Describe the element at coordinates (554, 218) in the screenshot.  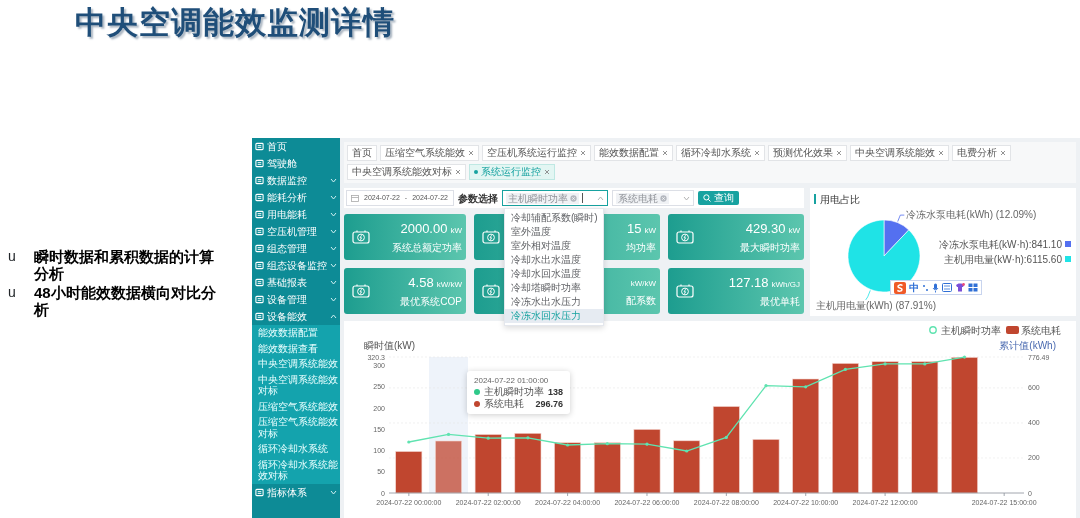
I see `dropdown-option: 冷却辅配系数(瞬时)` at that location.